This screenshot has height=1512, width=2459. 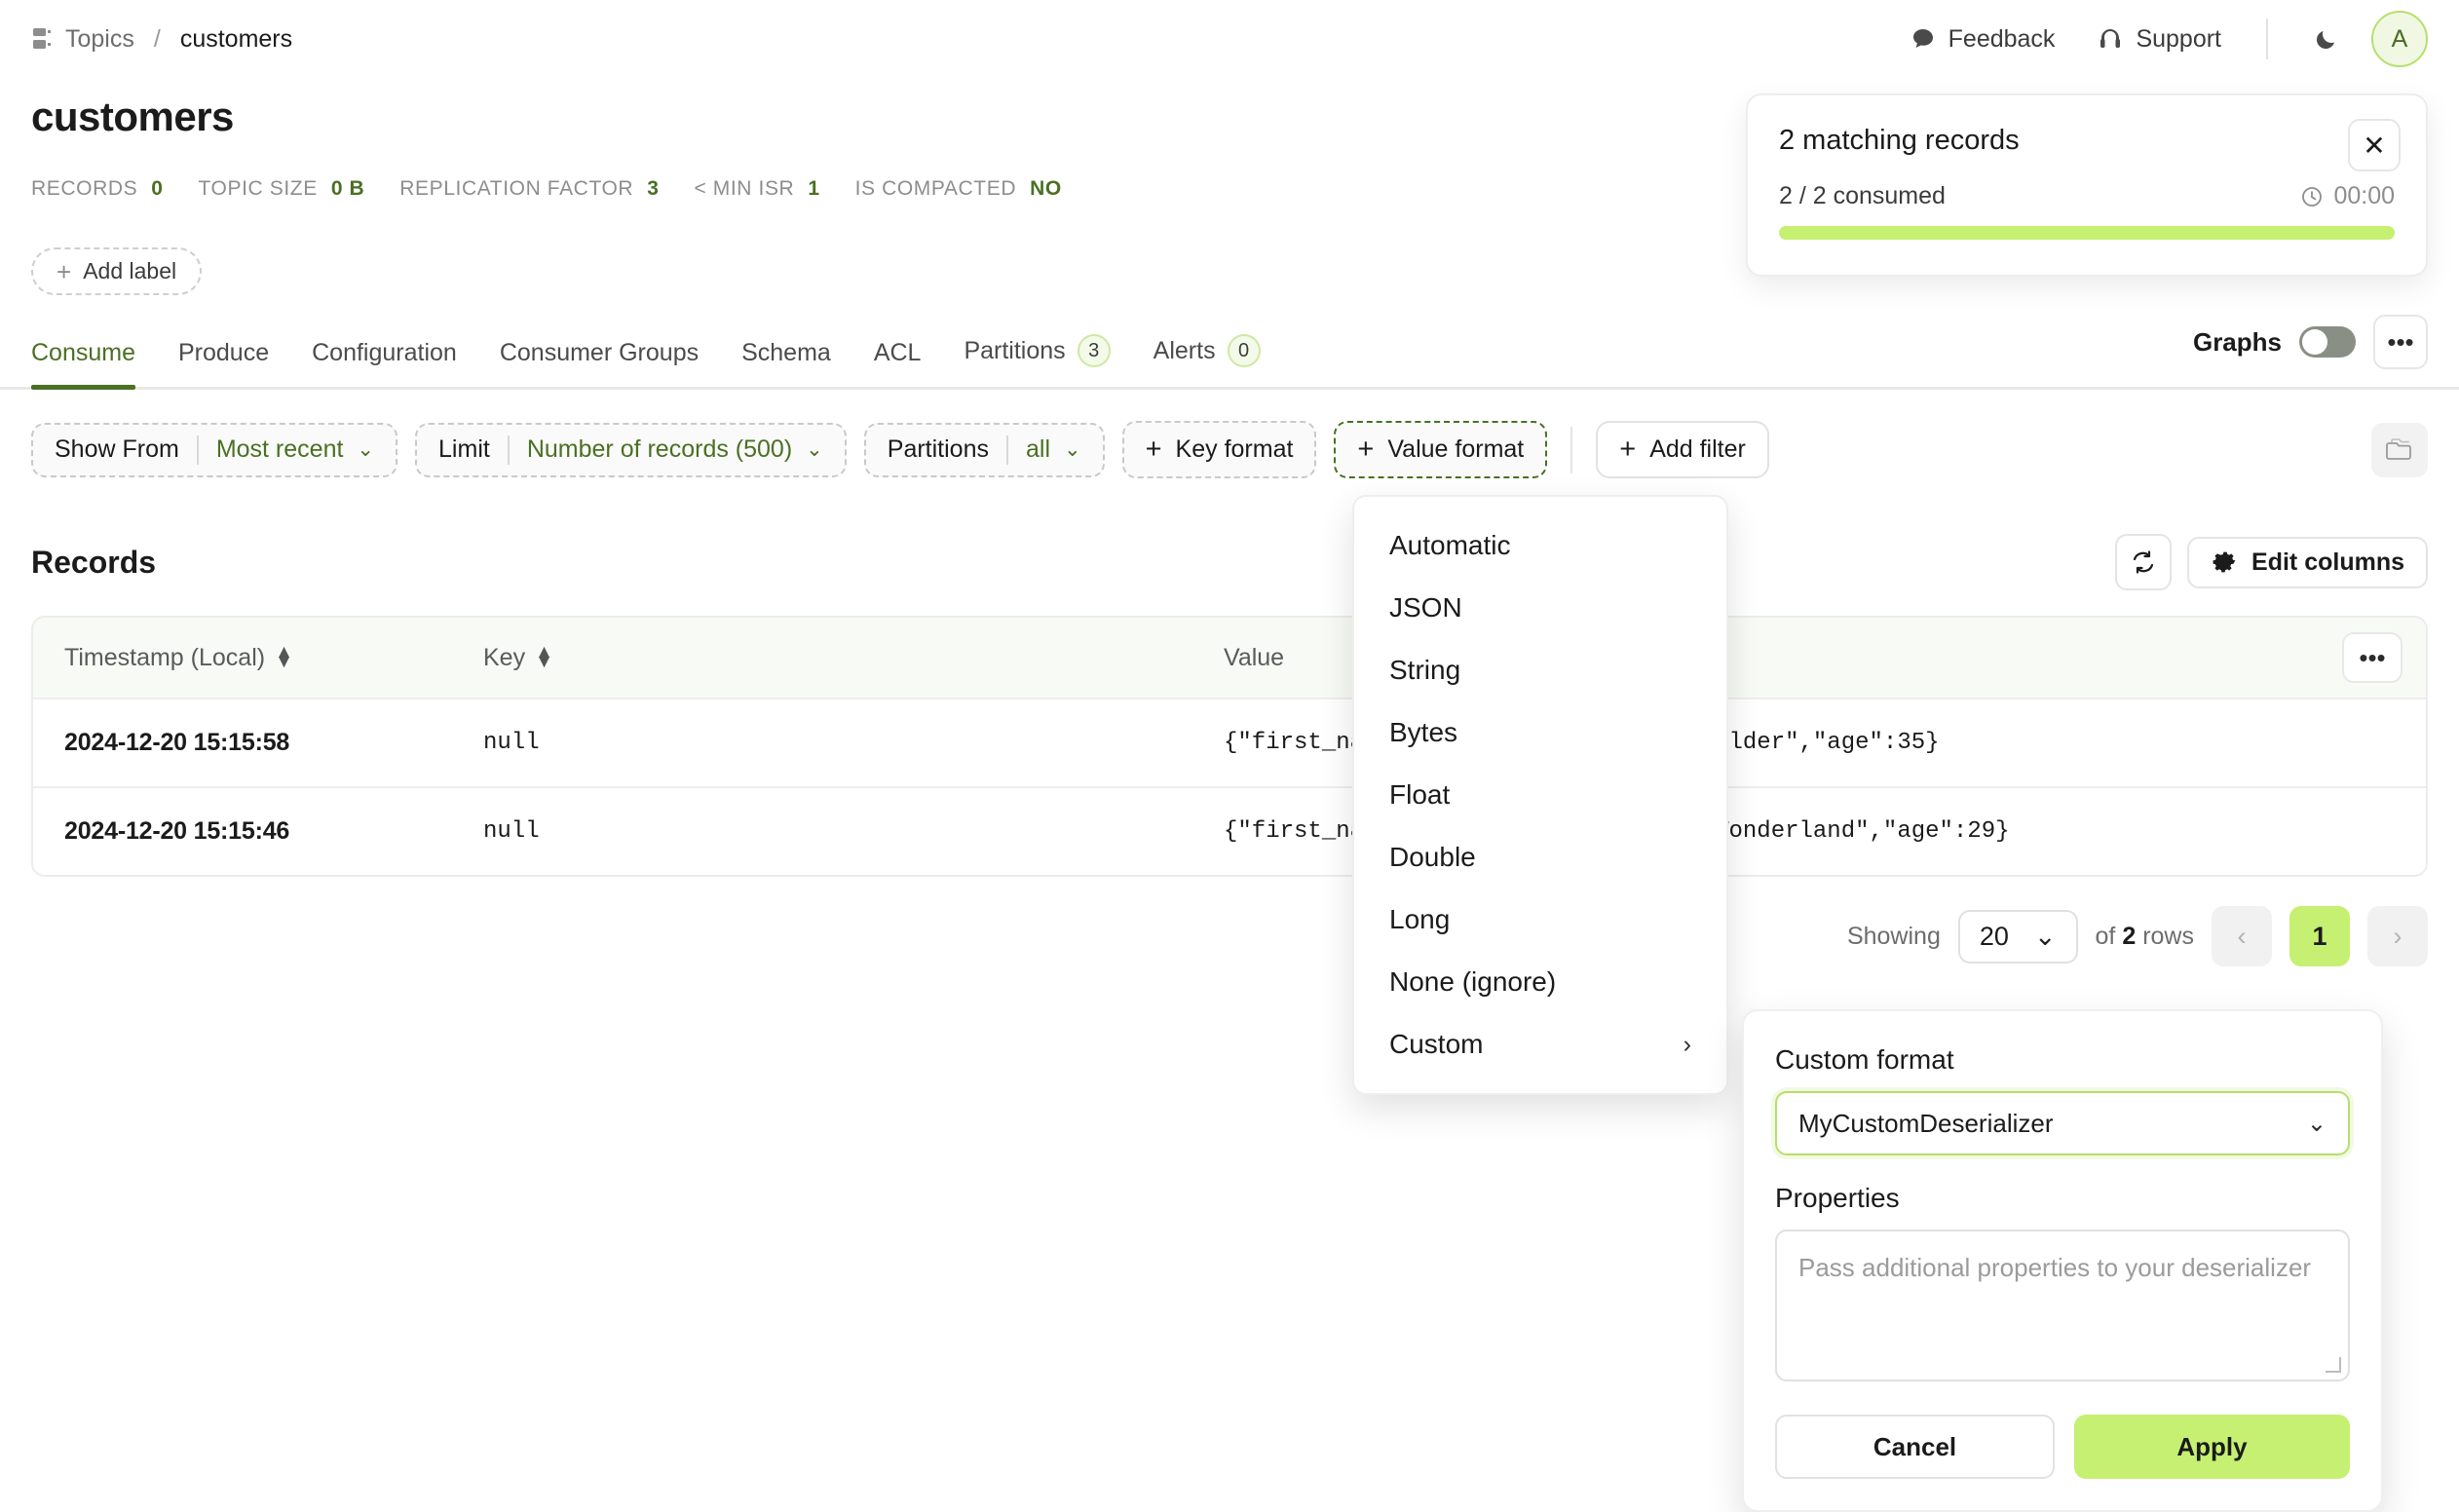 I want to click on filter-partitions-key: Partitions, so click(x=938, y=449).